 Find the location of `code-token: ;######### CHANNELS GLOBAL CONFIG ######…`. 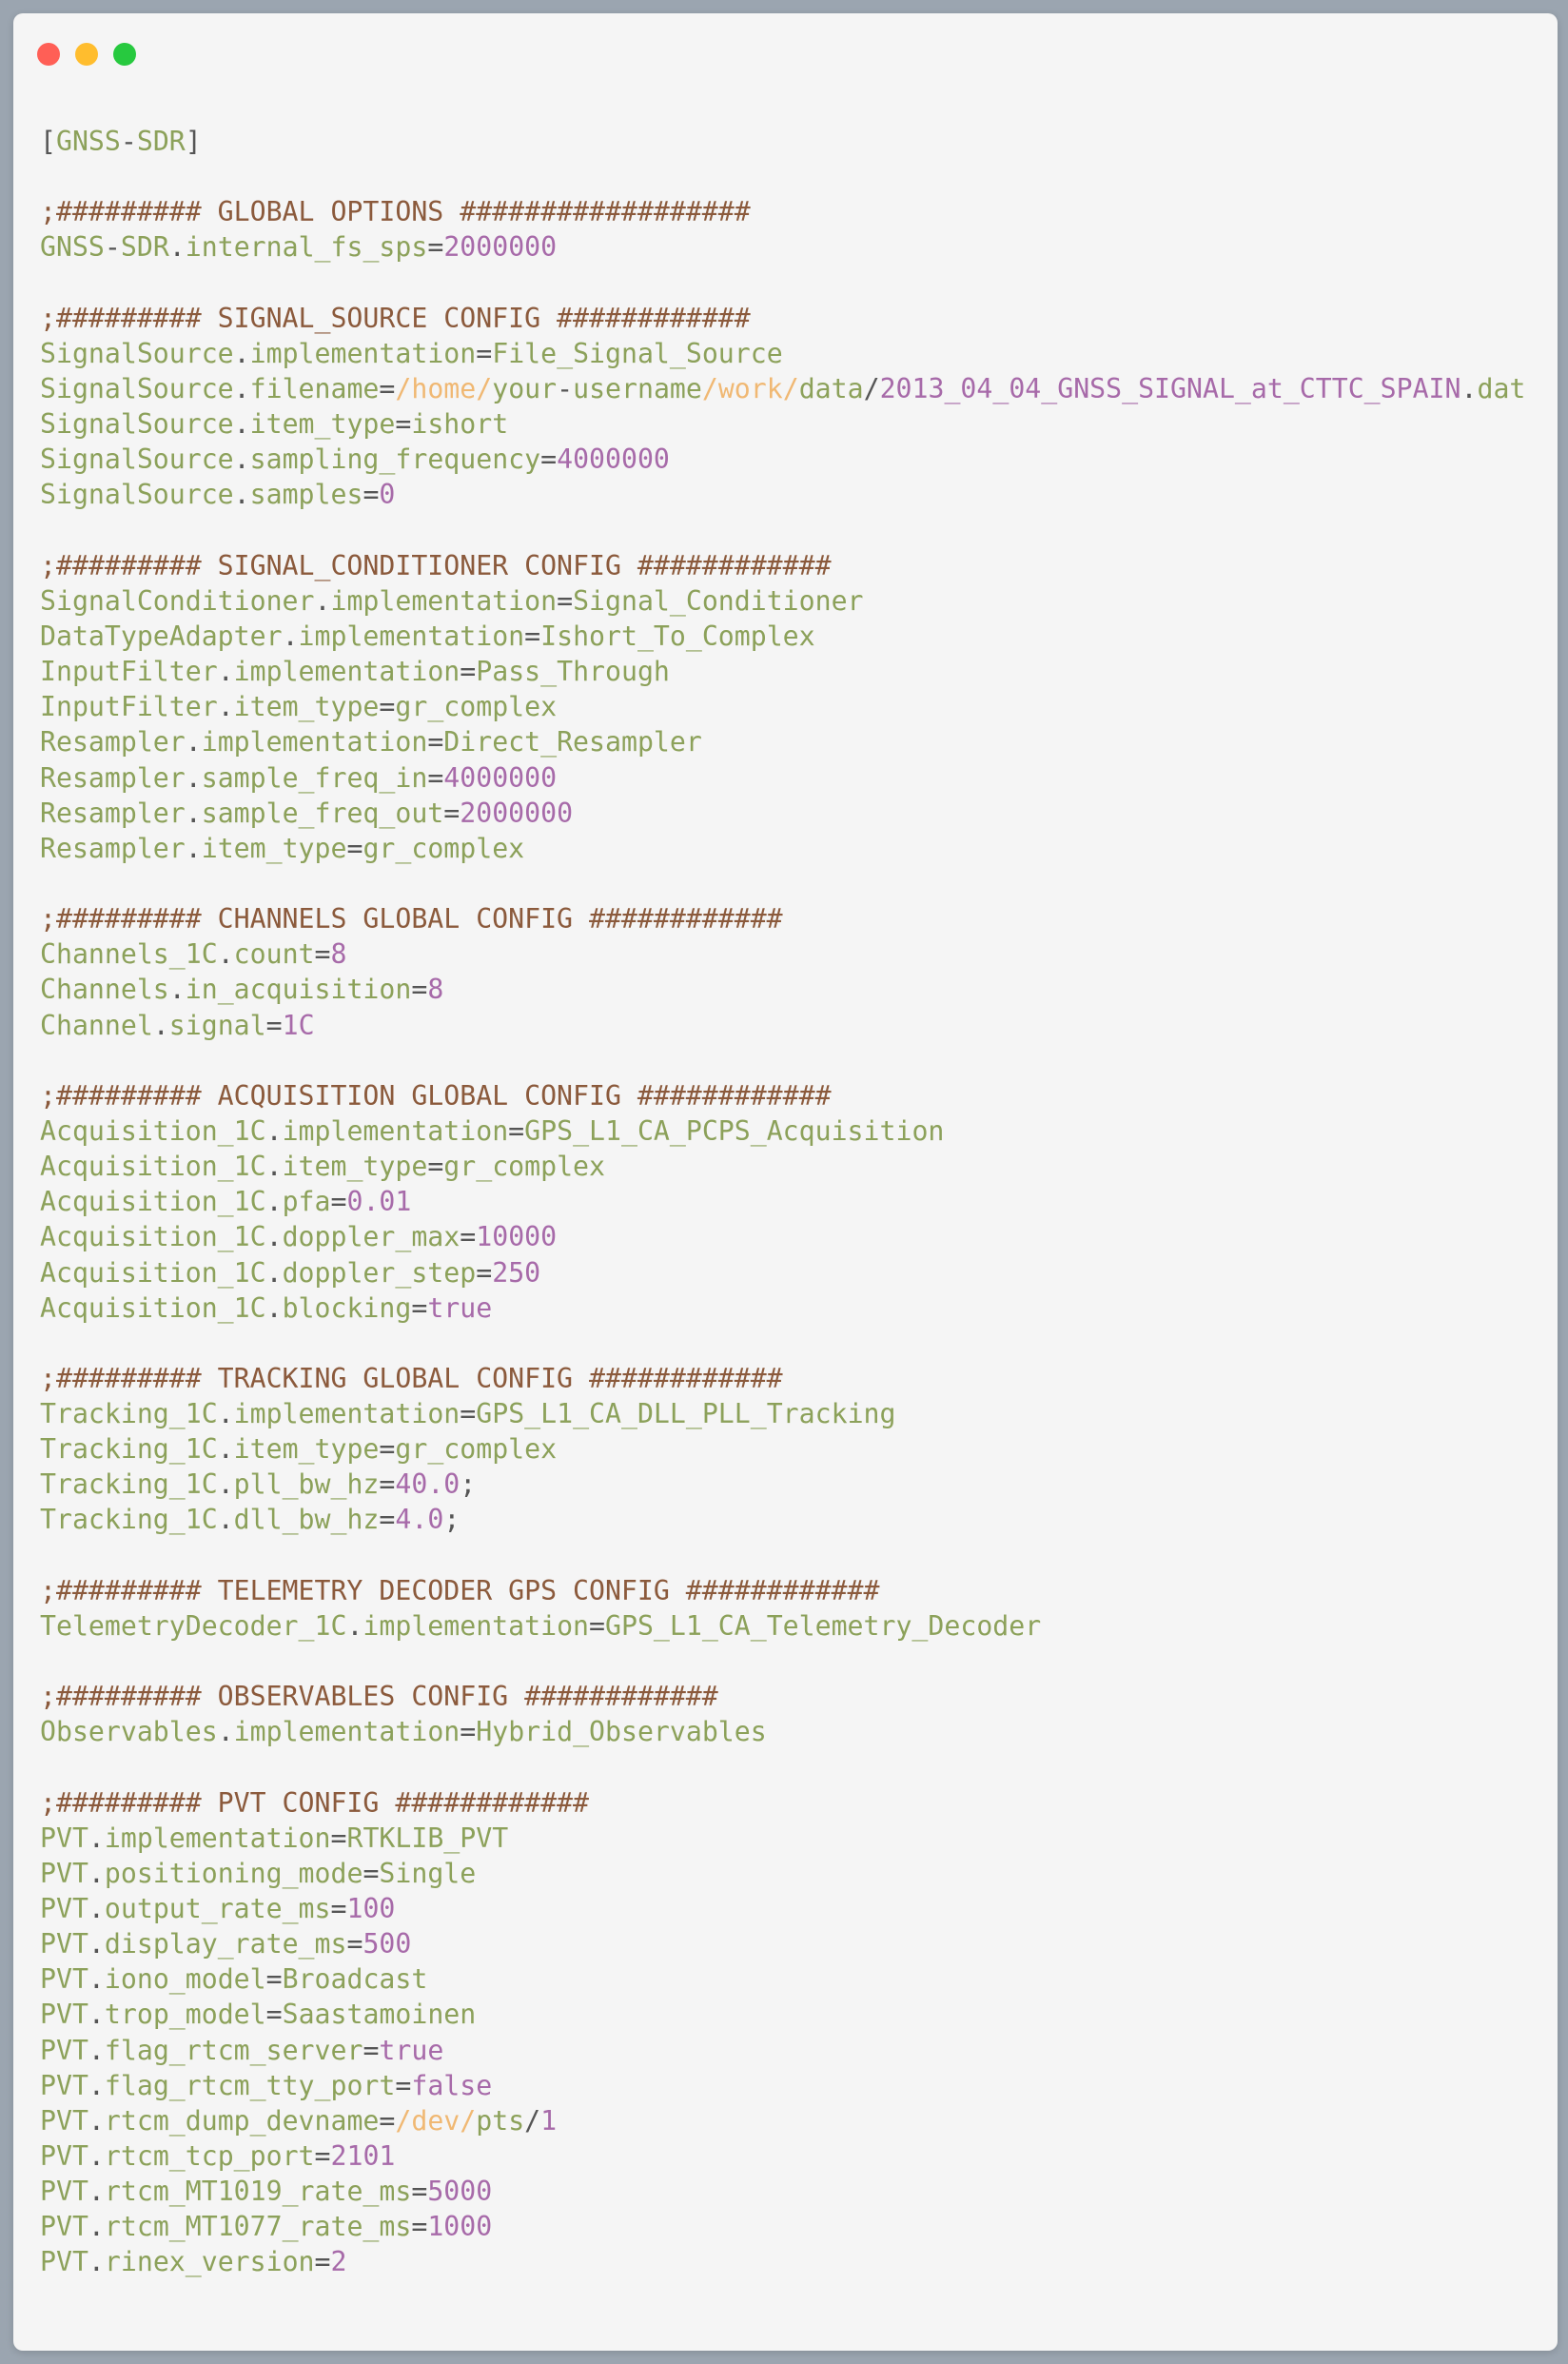

code-token: ;######### CHANNELS GLOBAL CONFIG ######… is located at coordinates (411, 919).